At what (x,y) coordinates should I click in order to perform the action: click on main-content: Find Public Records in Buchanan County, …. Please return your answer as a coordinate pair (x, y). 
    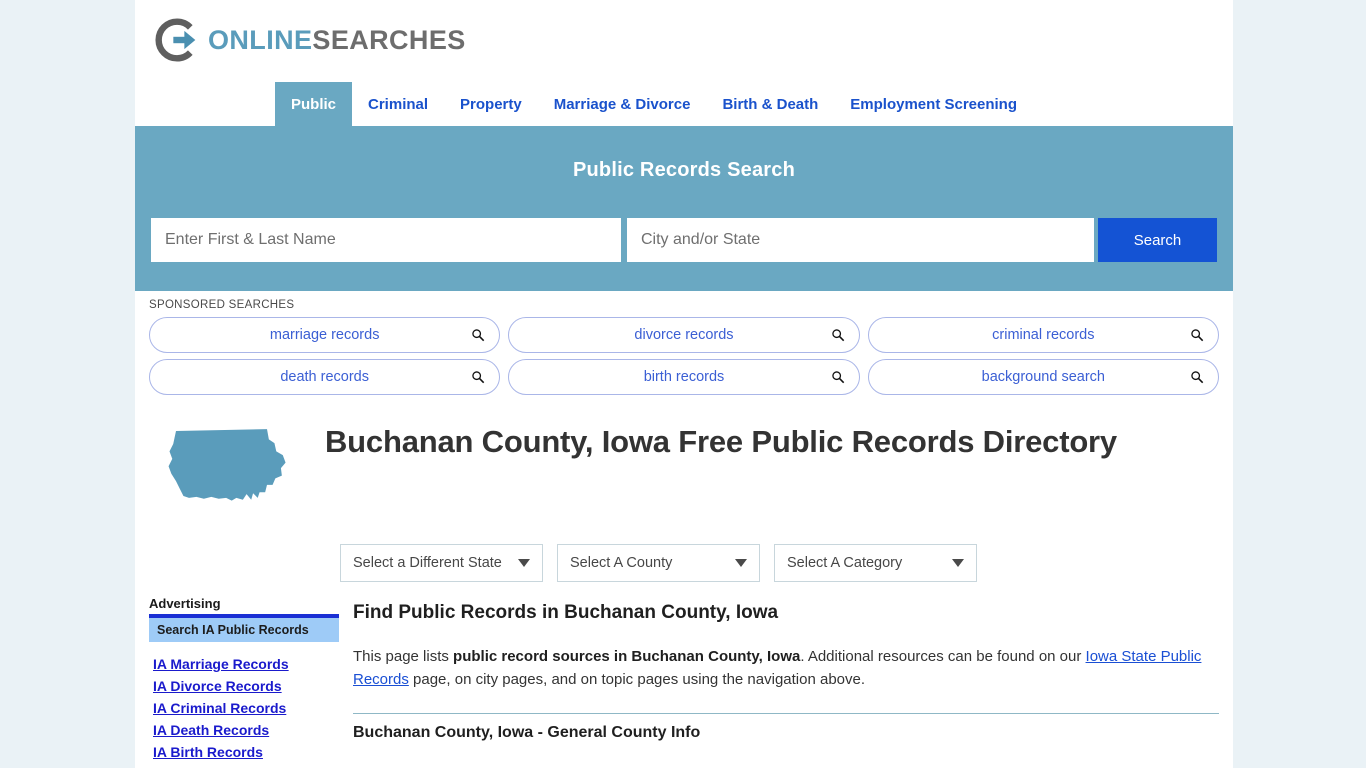
    Looking at the image, I should click on (779, 681).